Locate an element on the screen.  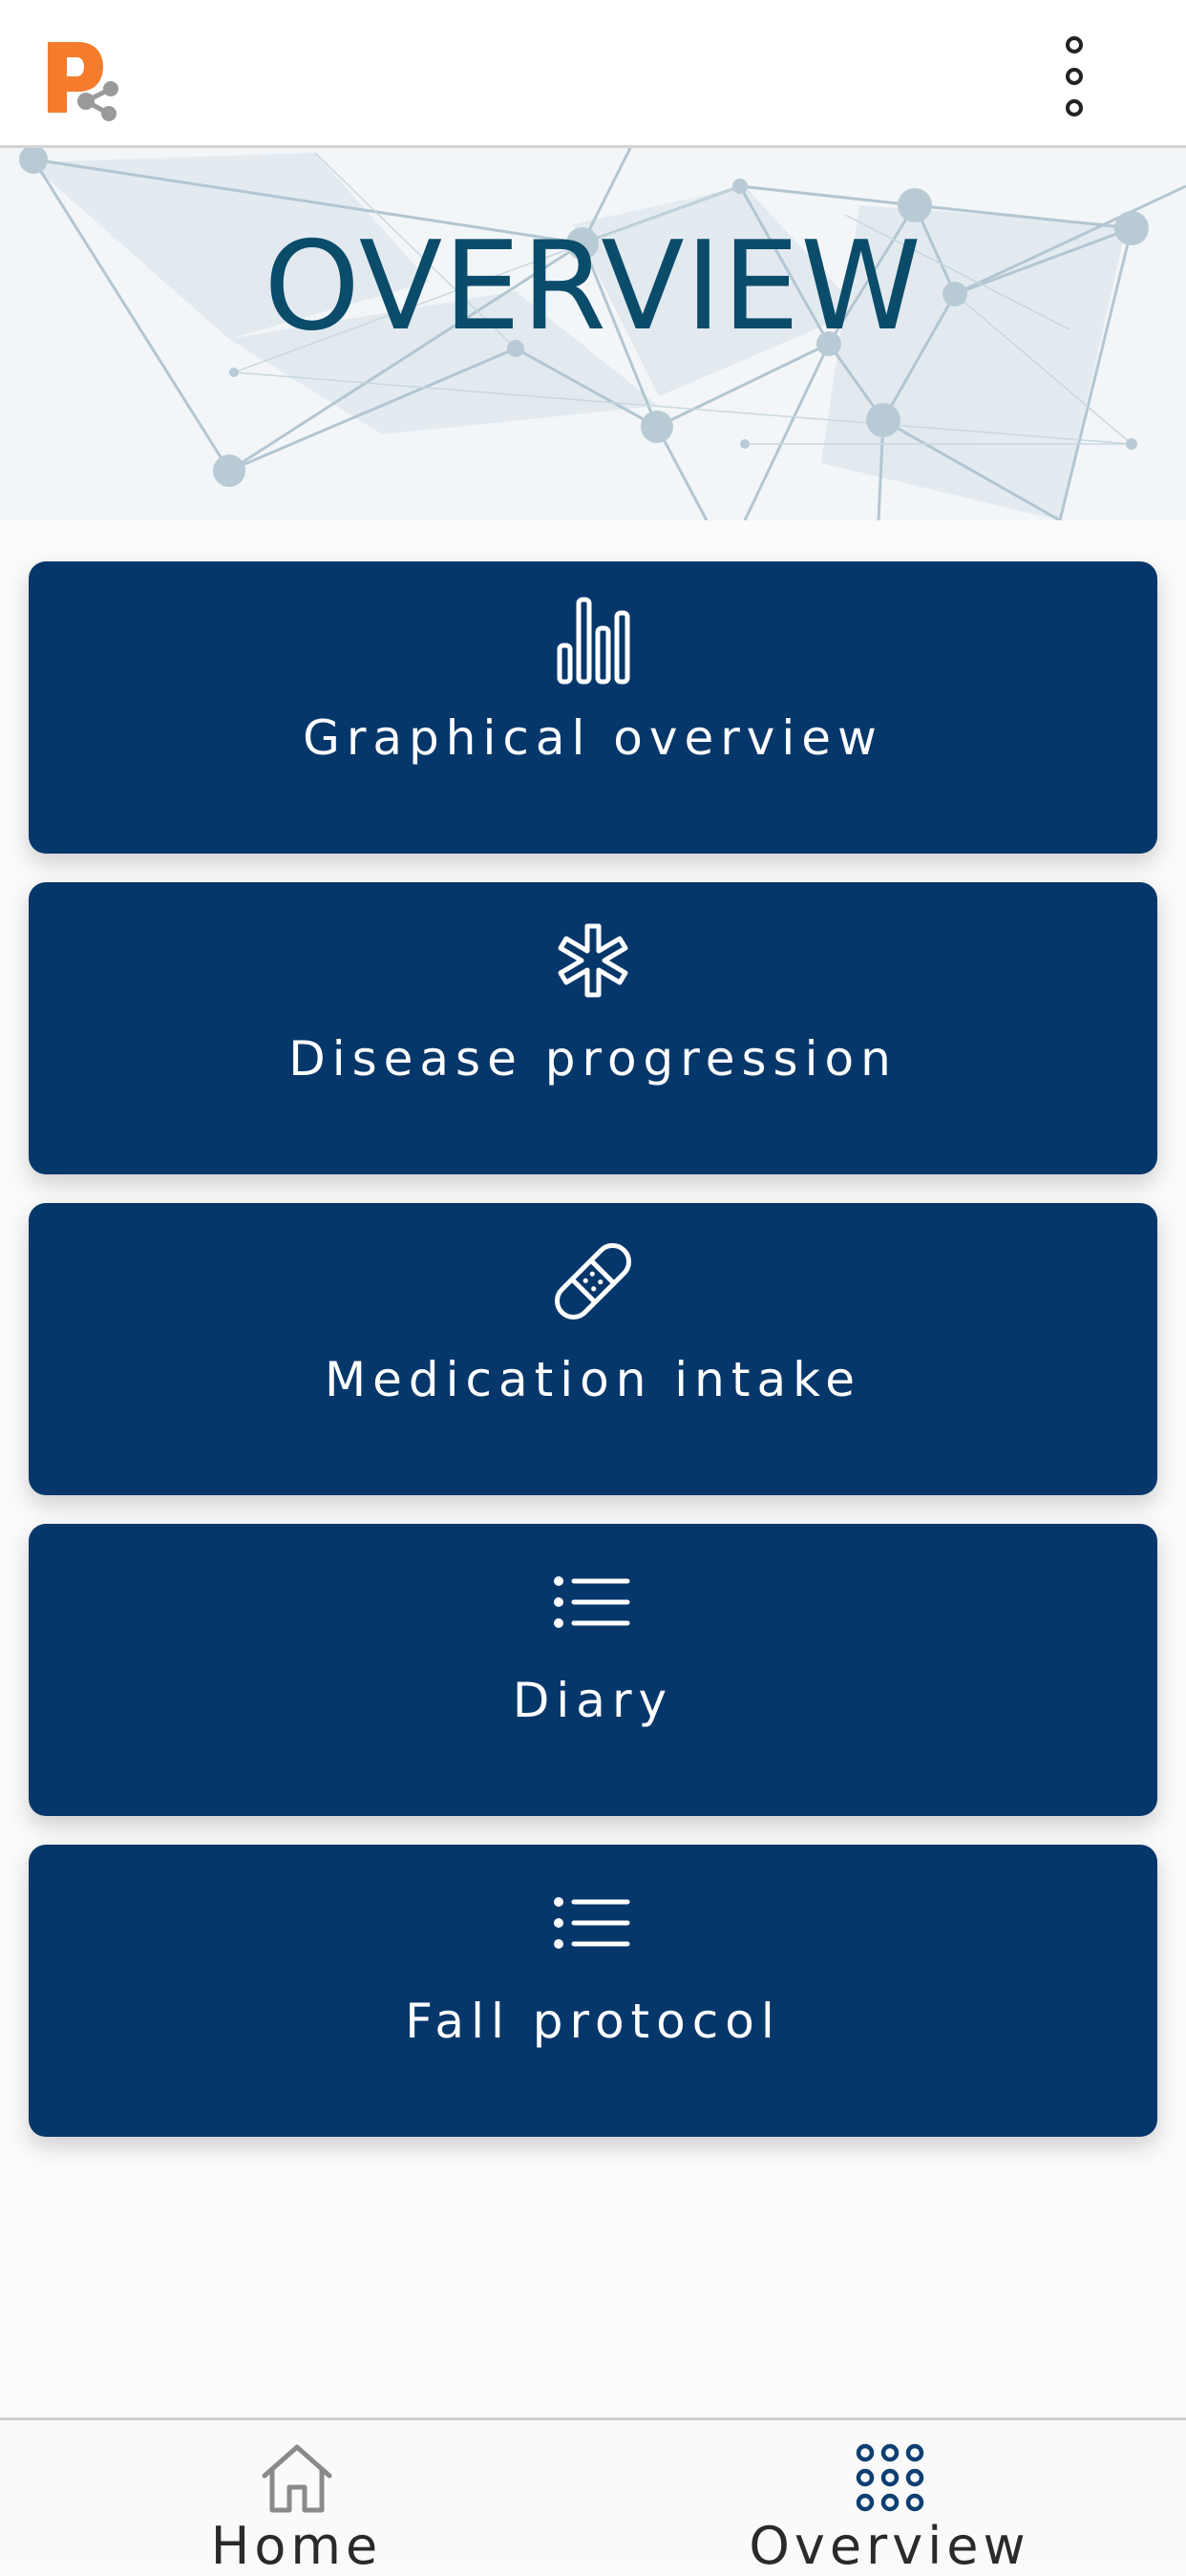
grid-icon is located at coordinates (890, 2477).